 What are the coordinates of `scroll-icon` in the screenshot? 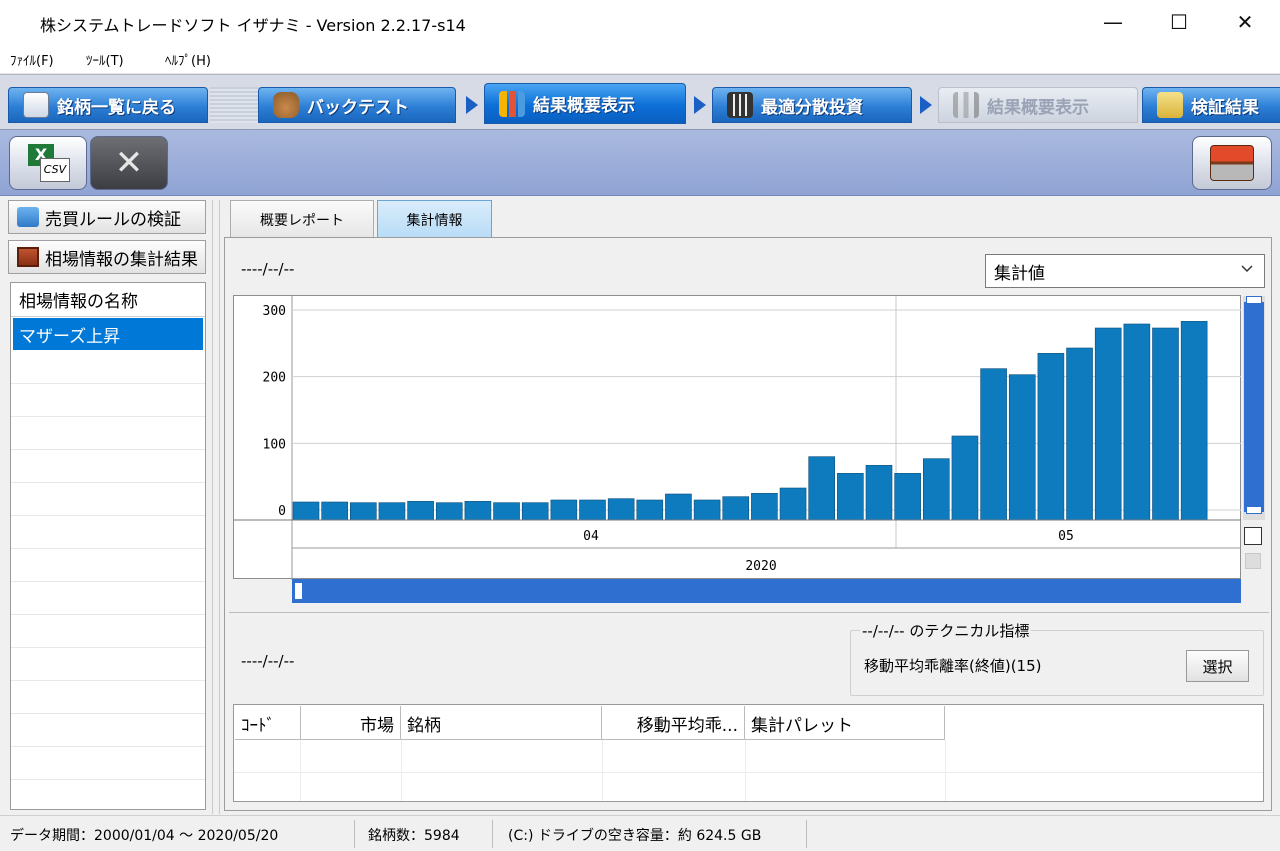 It's located at (28, 257).